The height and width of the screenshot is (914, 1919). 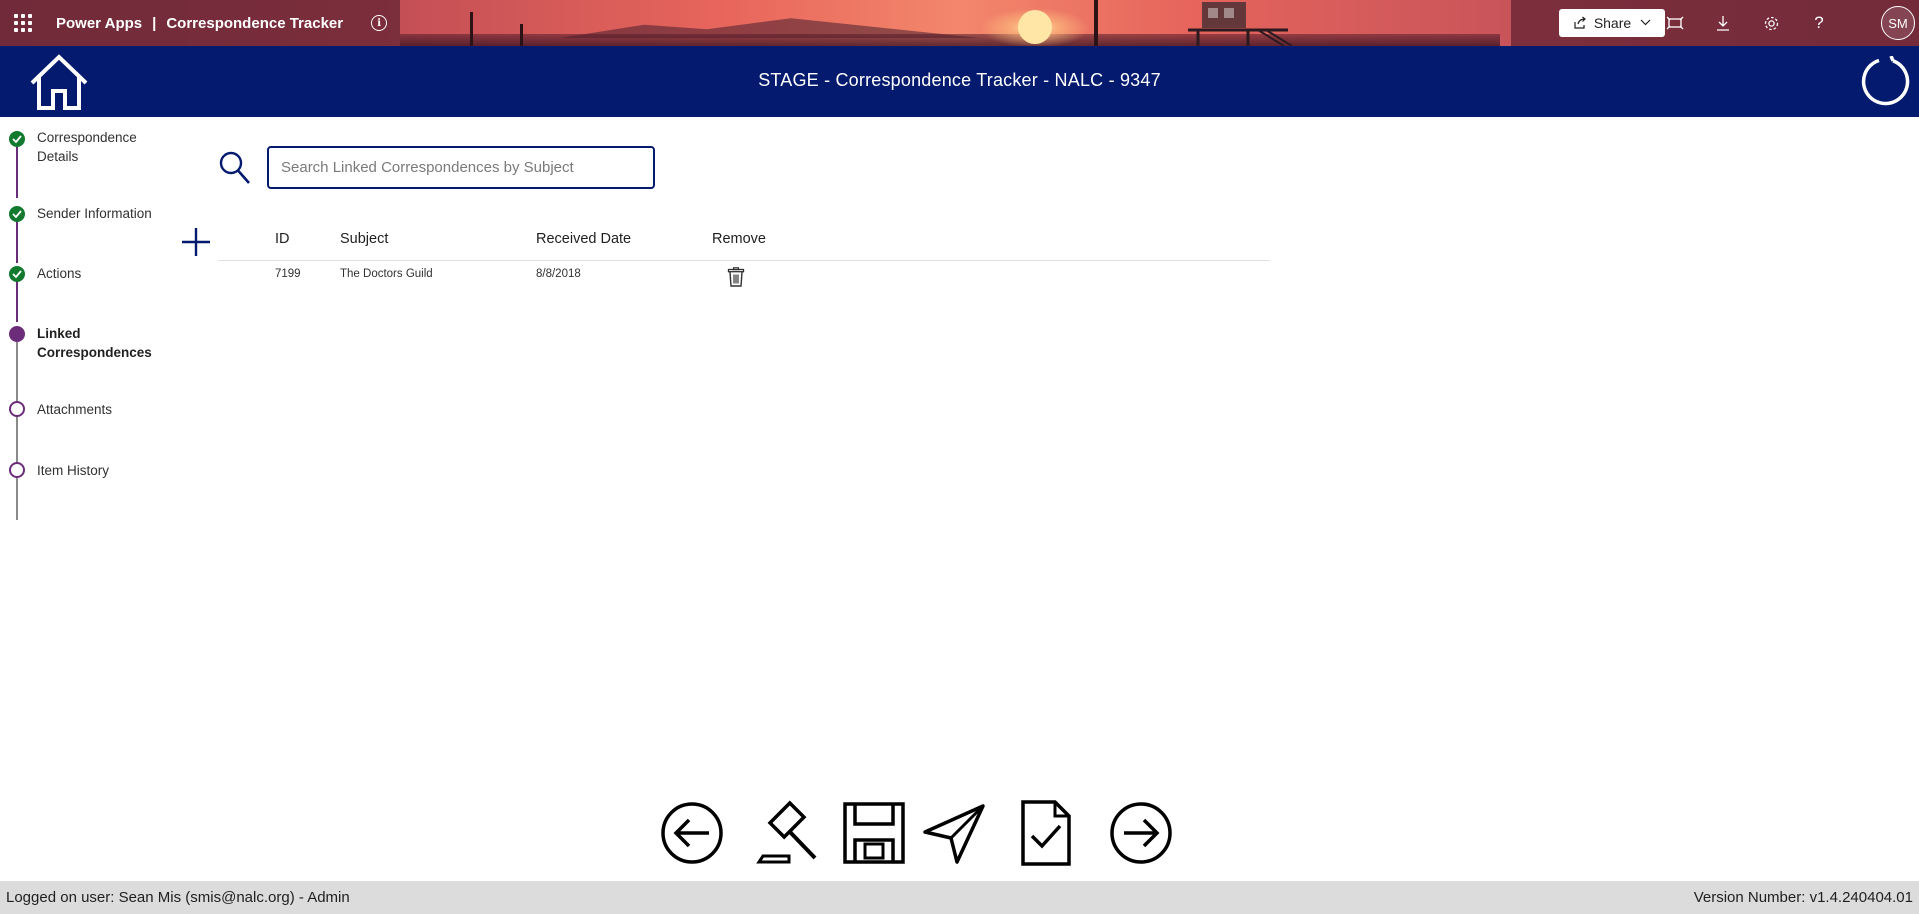 What do you see at coordinates (1035, 27) in the screenshot?
I see `background-sun` at bounding box center [1035, 27].